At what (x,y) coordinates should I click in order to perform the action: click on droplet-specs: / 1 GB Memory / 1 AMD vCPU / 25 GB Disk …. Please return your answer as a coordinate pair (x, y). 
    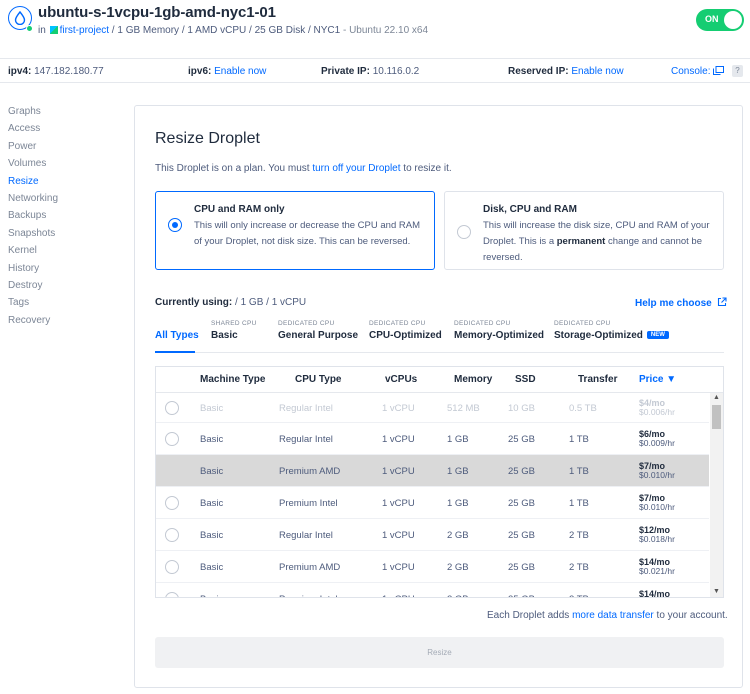
    Looking at the image, I should click on (225, 30).